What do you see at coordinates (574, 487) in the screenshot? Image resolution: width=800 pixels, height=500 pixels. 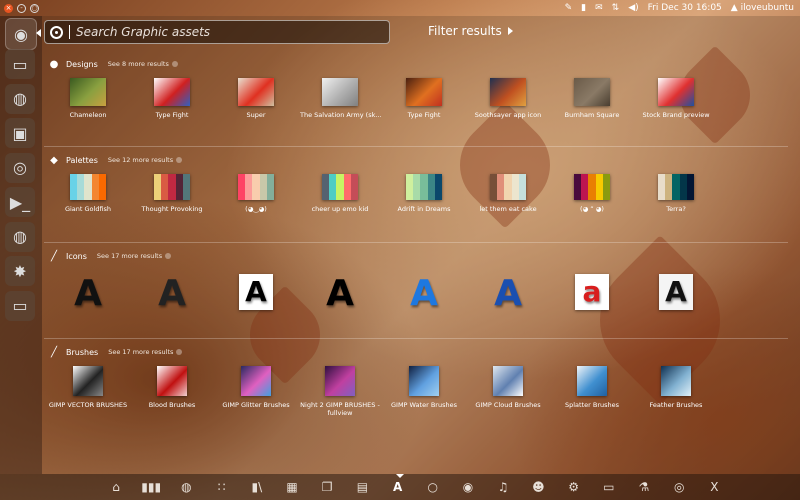 I see `gadgets-icon: ⚙` at bounding box center [574, 487].